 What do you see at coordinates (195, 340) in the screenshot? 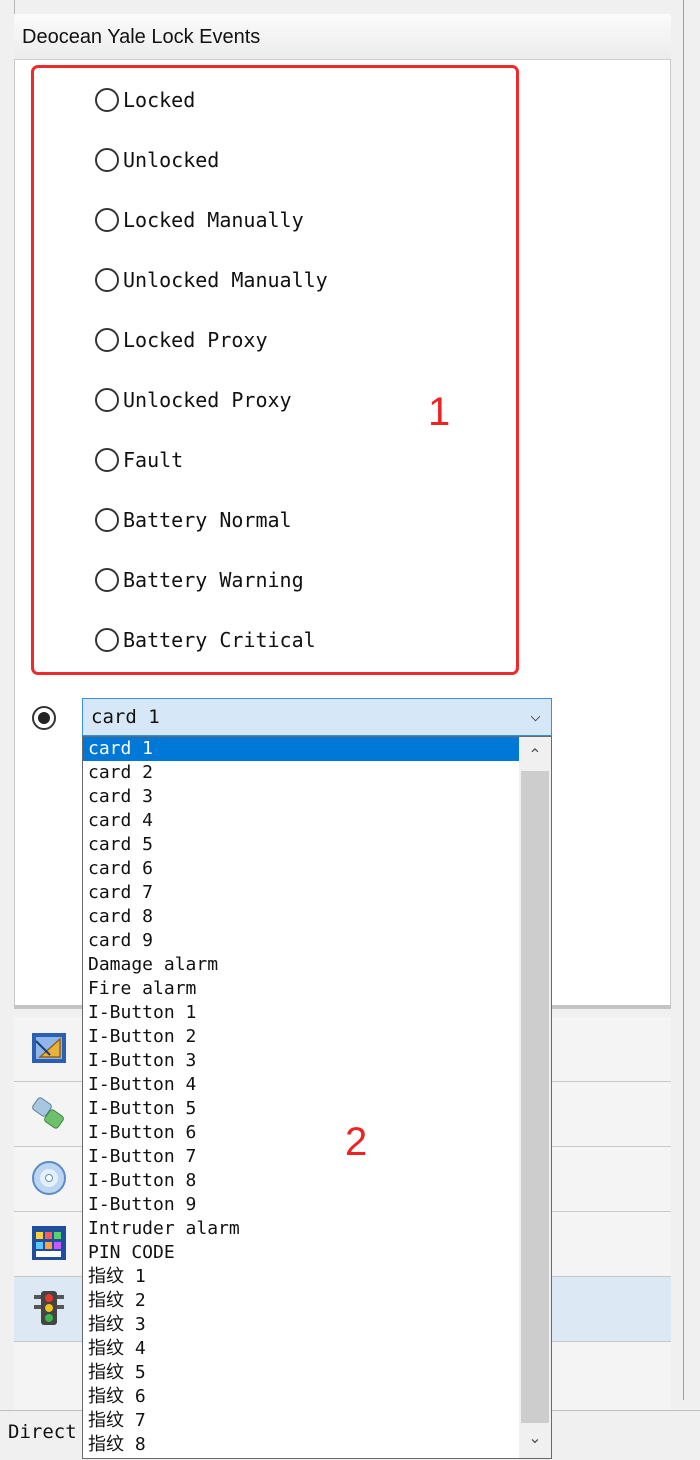
I see `event-radio-label: Locked Proxy` at bounding box center [195, 340].